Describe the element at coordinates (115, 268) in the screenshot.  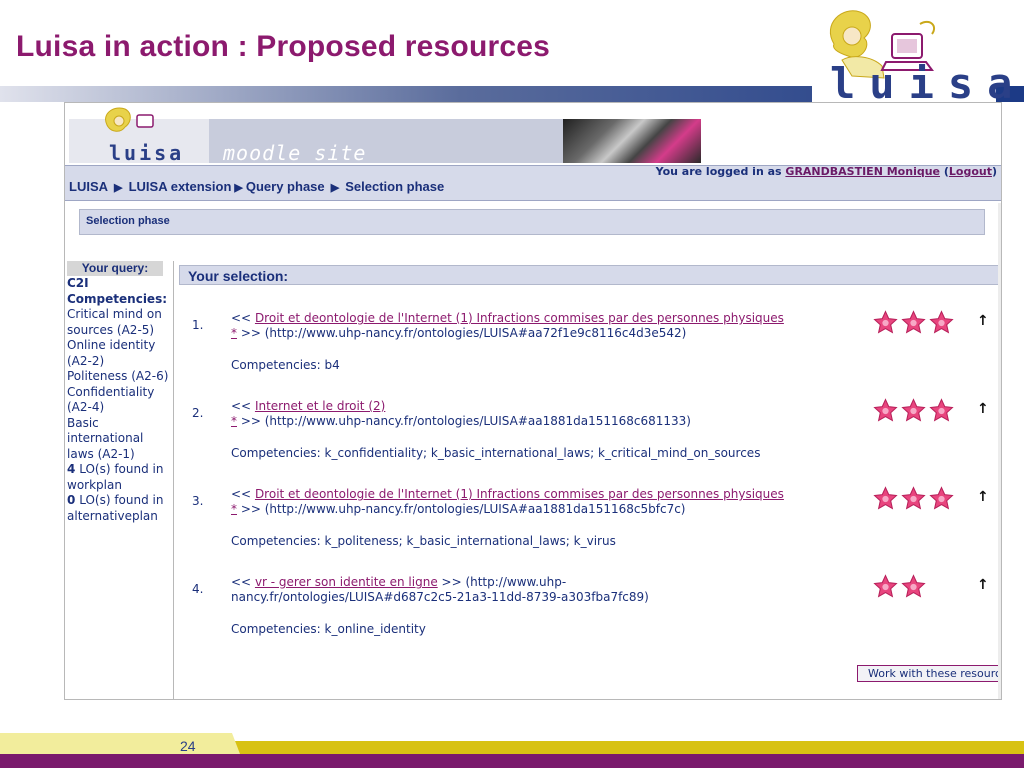
I see `query-header: Your query:` at that location.